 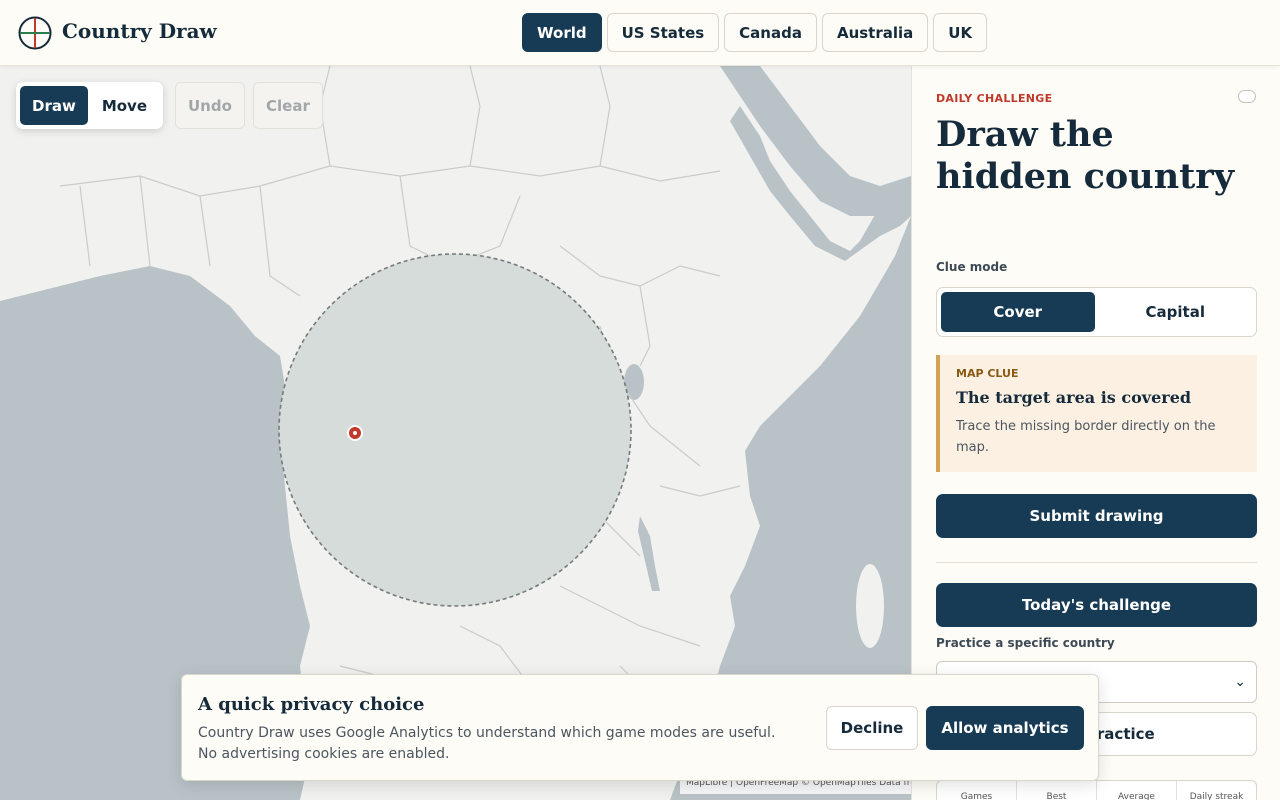 I want to click on draw-tool-button: Draw, so click(x=54, y=105).